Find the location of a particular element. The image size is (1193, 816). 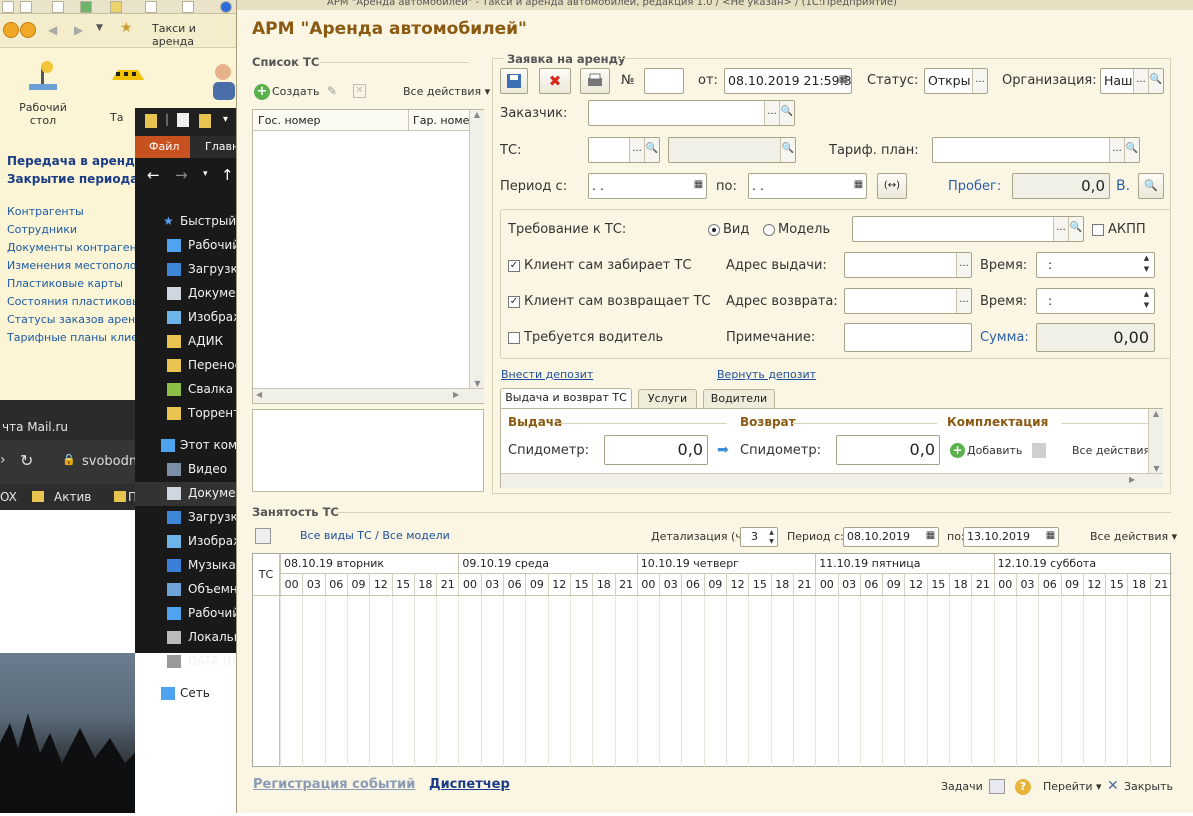

user-avatar-icon is located at coordinates (220, 80).